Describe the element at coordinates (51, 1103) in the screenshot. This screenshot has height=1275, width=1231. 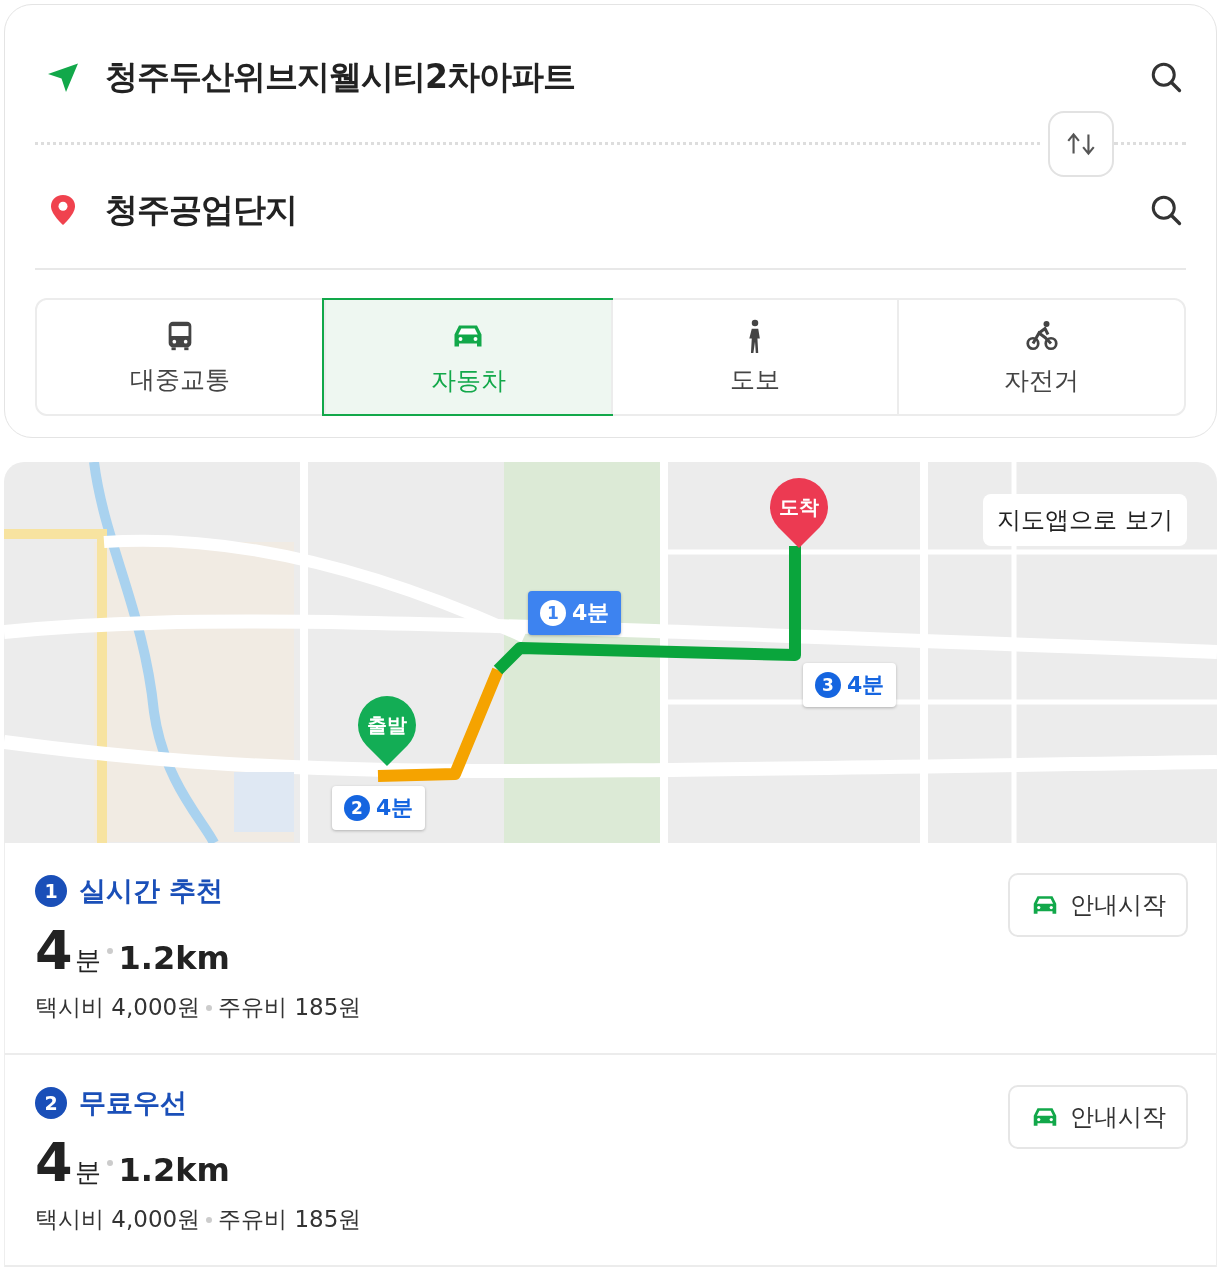
I see `route-number: 2` at that location.